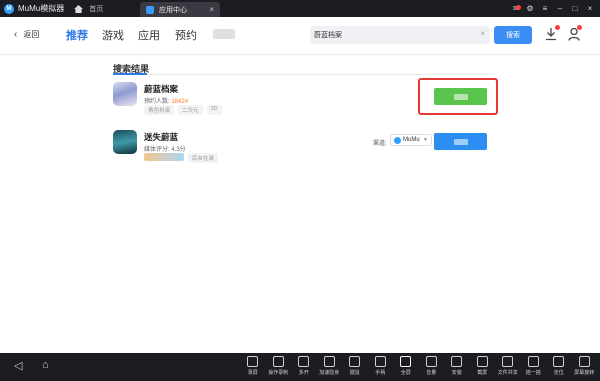  What do you see at coordinates (431, 373) in the screenshot?
I see `tool-label: 音量` at bounding box center [431, 373].